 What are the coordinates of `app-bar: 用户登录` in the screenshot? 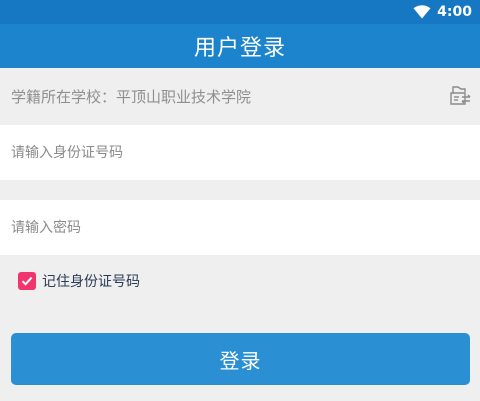 It's located at (240, 46).